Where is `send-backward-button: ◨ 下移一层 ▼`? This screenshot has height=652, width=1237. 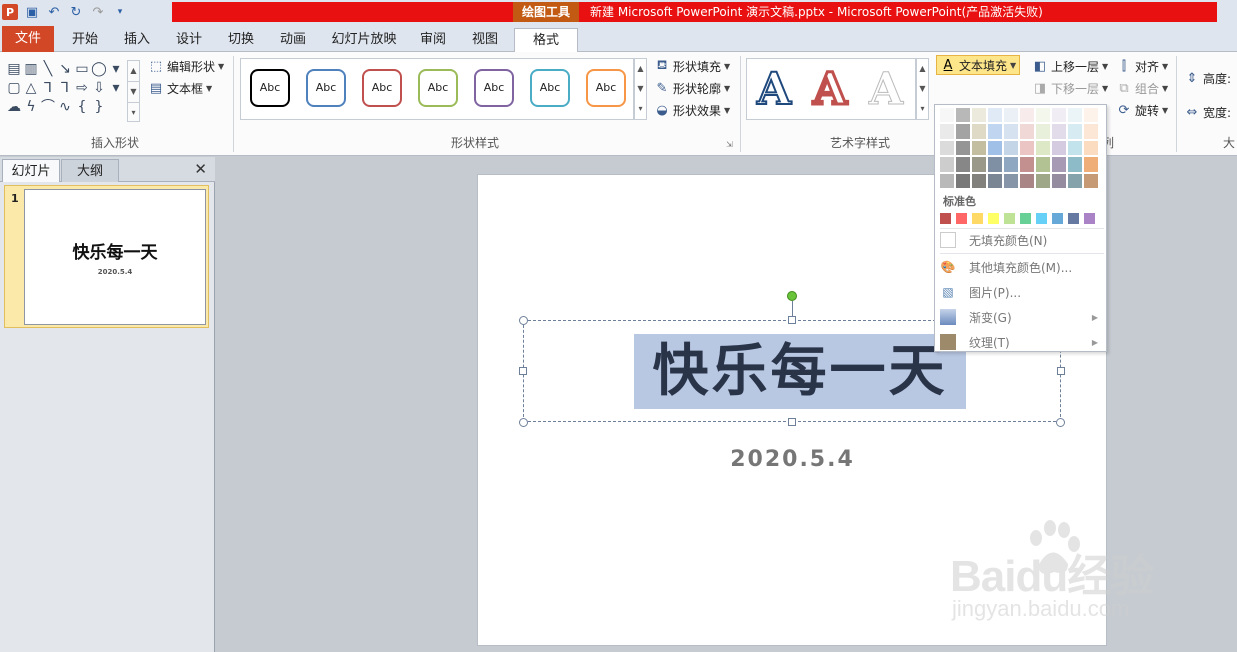 send-backward-button: ◨ 下移一层 ▼ is located at coordinates (1070, 88).